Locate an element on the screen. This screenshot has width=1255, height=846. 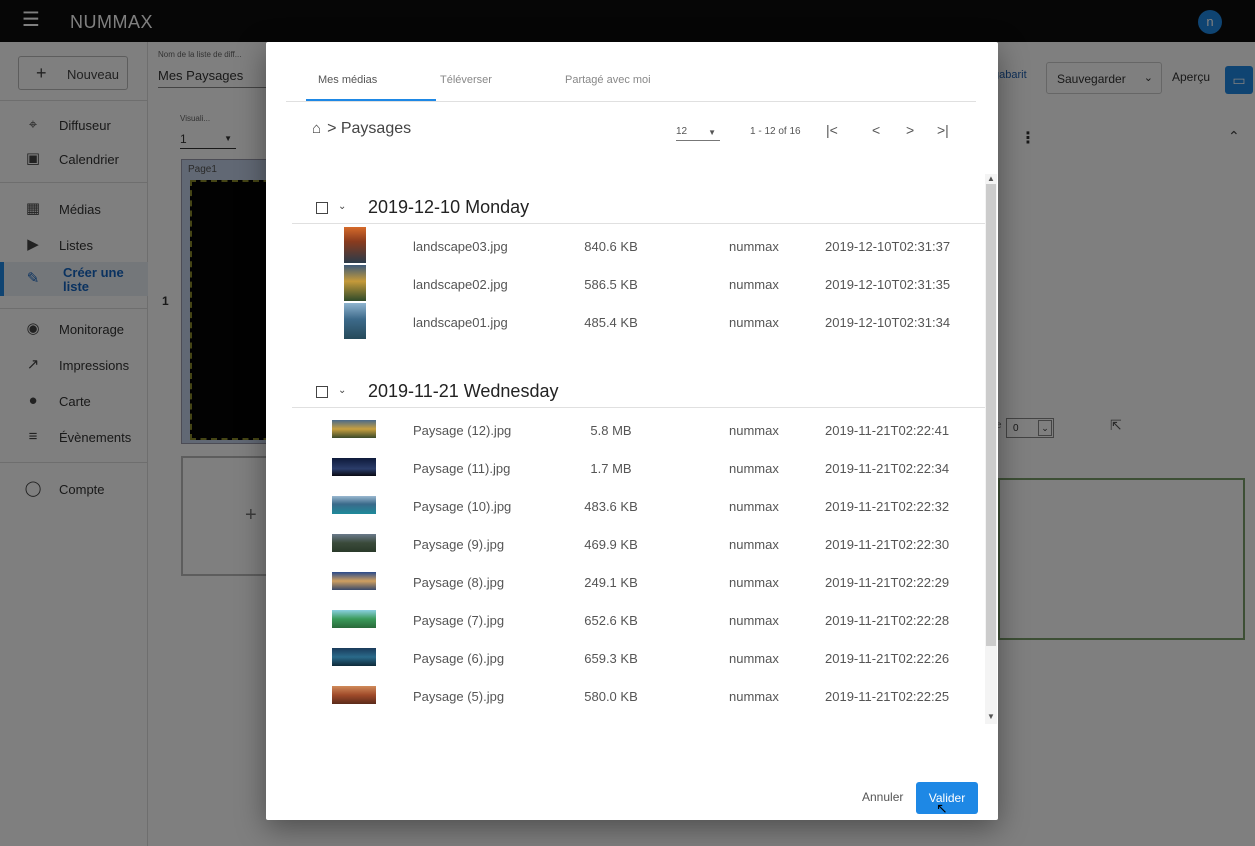
group-header: ⌄ 2019-12-10 Monday is located at coordinates (638, 204).